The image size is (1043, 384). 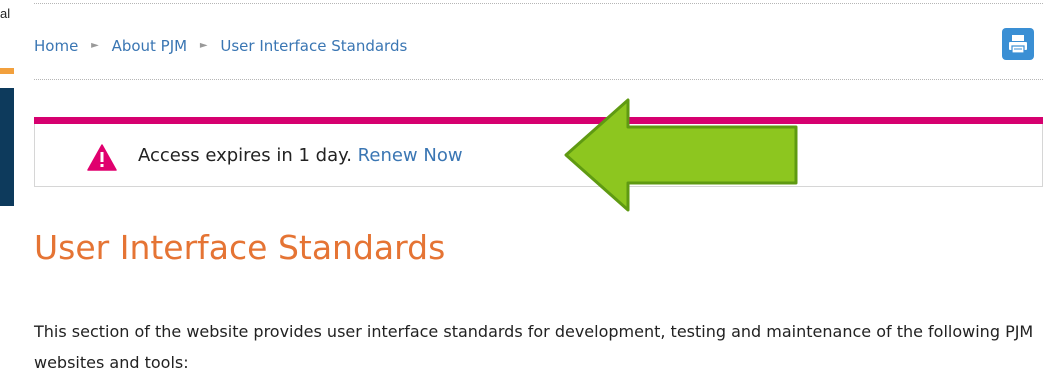 What do you see at coordinates (245, 155) in the screenshot?
I see `alert-text: Access expires in 1 day.` at bounding box center [245, 155].